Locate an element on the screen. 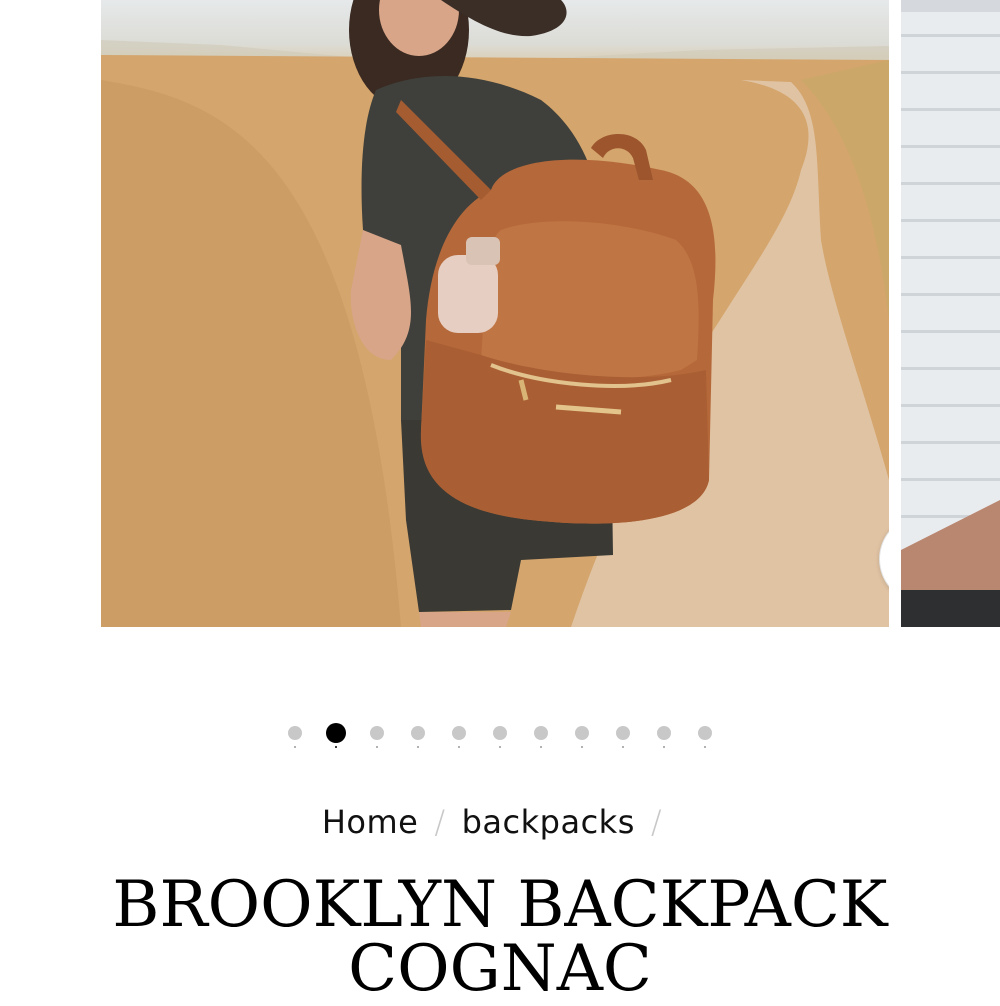 This screenshot has height=1006, width=1000. product-title: BROOKLYN BACKPACK COGNAC is located at coordinates (500, 937).